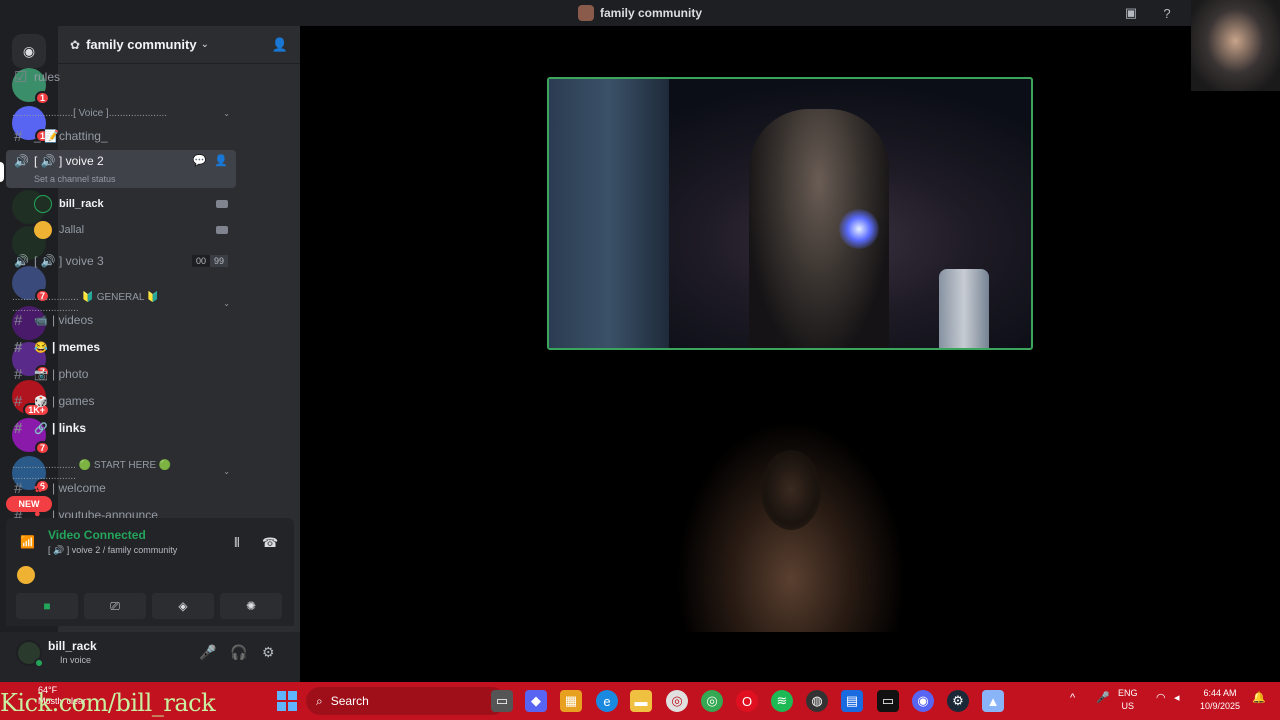  What do you see at coordinates (609, 213) in the screenshot?
I see `video-background` at bounding box center [609, 213].